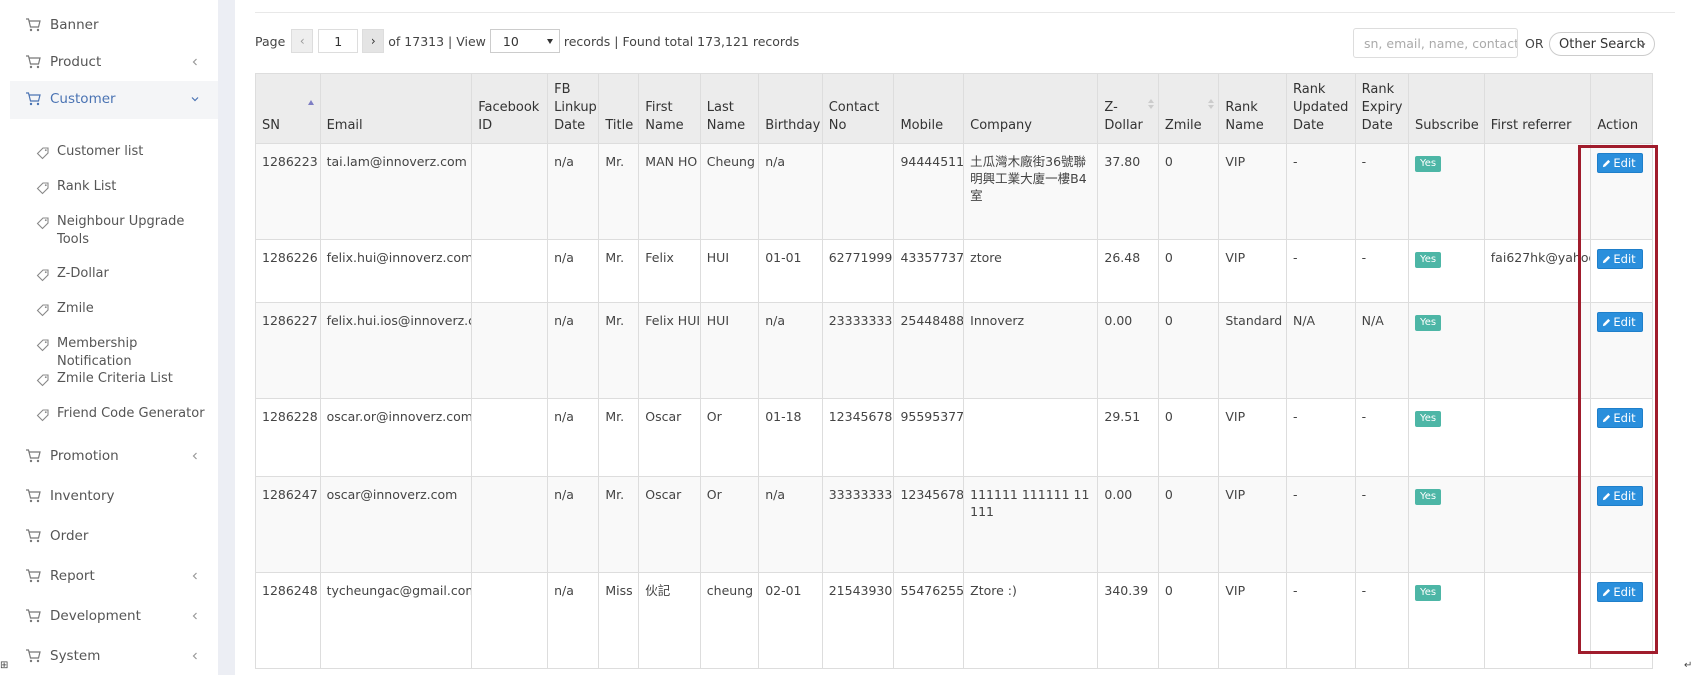 The width and height of the screenshot is (1696, 675). Describe the element at coordinates (302, 41) in the screenshot. I see `prev-page-button: ‹` at that location.